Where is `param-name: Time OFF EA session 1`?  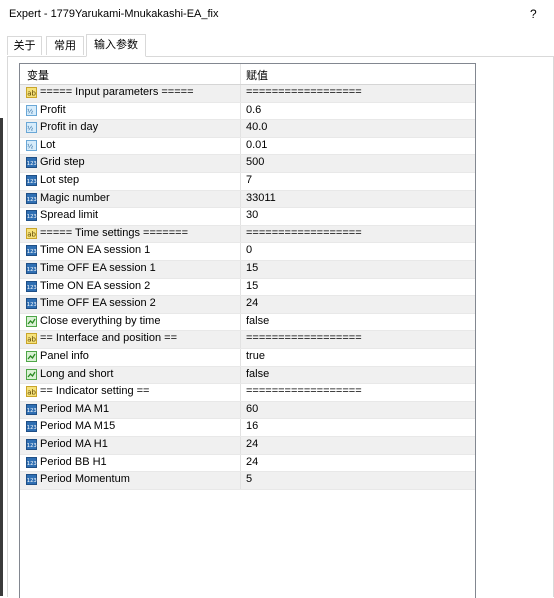
param-name: Time OFF EA session 1 is located at coordinates (98, 268).